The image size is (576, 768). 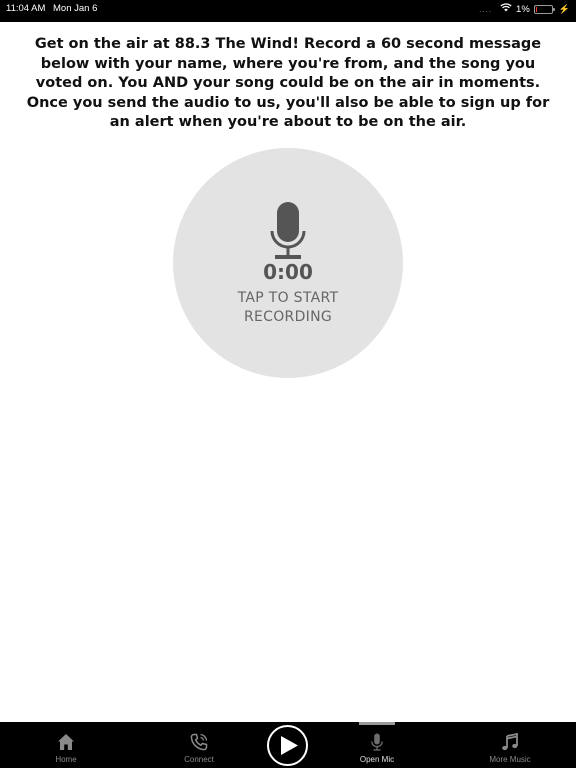 What do you see at coordinates (544, 9) in the screenshot?
I see `battery-icon` at bounding box center [544, 9].